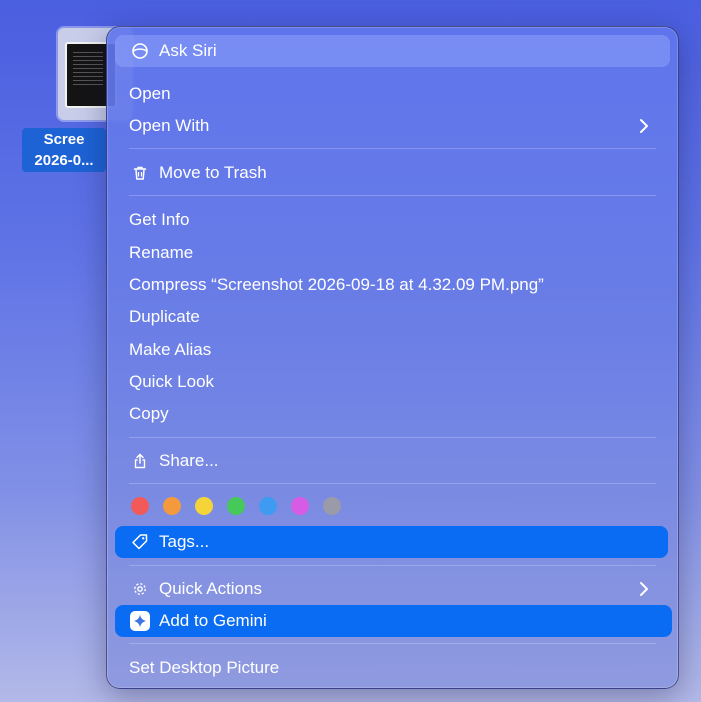 The width and height of the screenshot is (701, 702). Describe the element at coordinates (393, 621) in the screenshot. I see `menu-item-add-to-gemini: Add to Gemini` at that location.